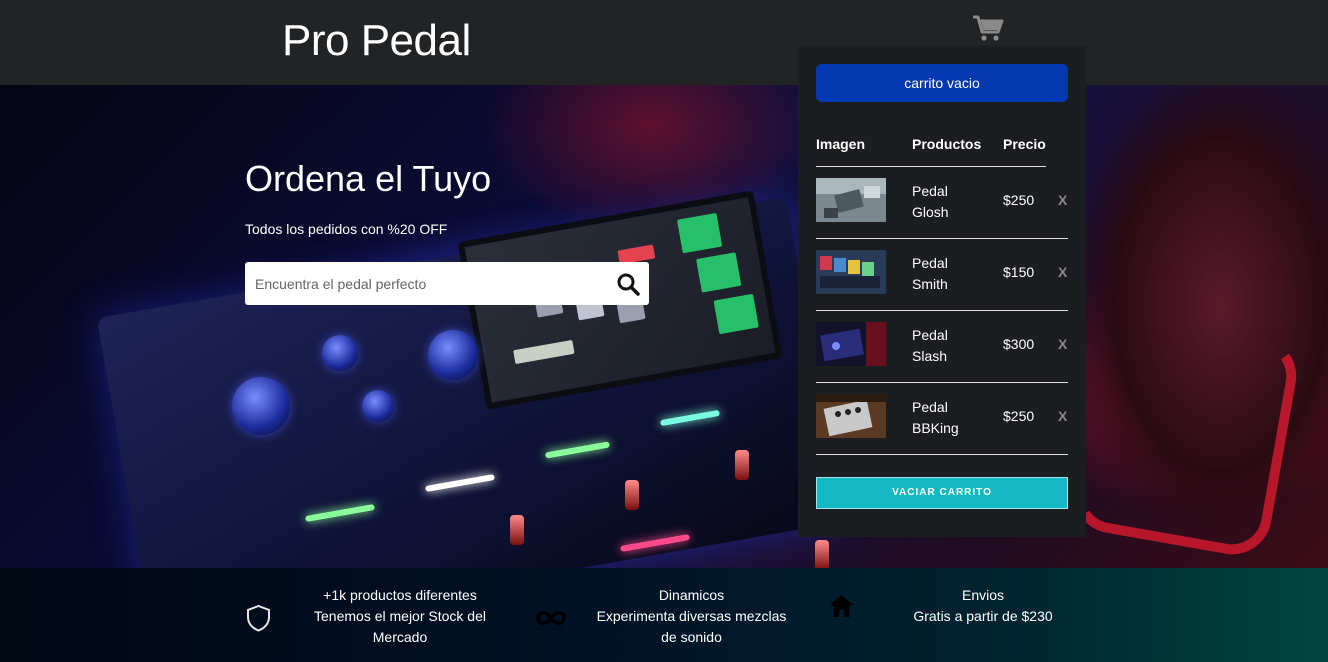  Describe the element at coordinates (664, 42) in the screenshot. I see `top-header: Pro Pedal` at that location.